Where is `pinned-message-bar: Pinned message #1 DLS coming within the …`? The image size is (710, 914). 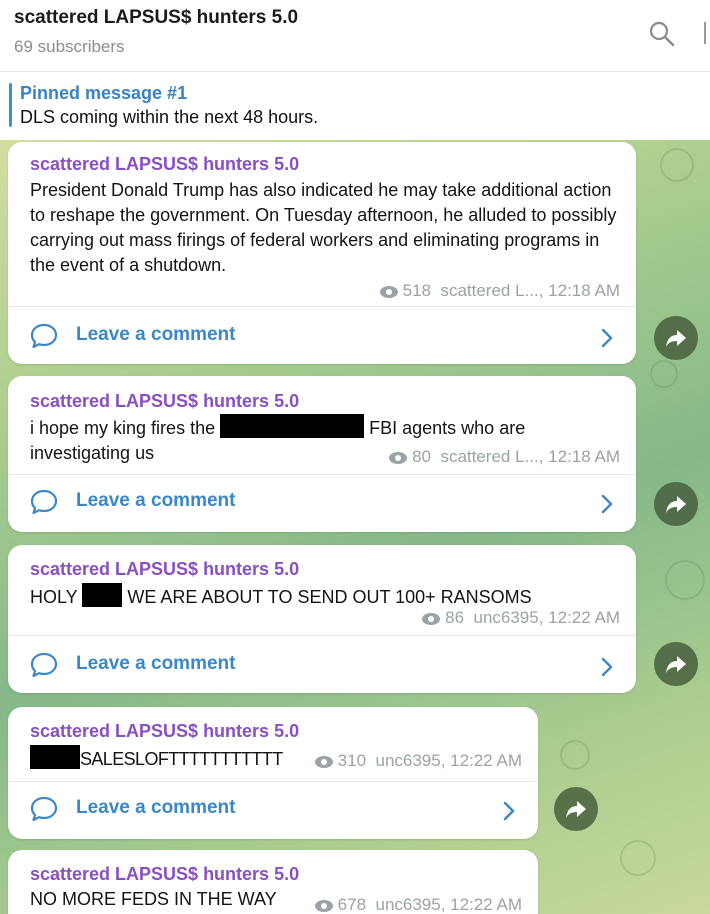
pinned-message-bar: Pinned message #1 DLS coming within the … is located at coordinates (355, 106).